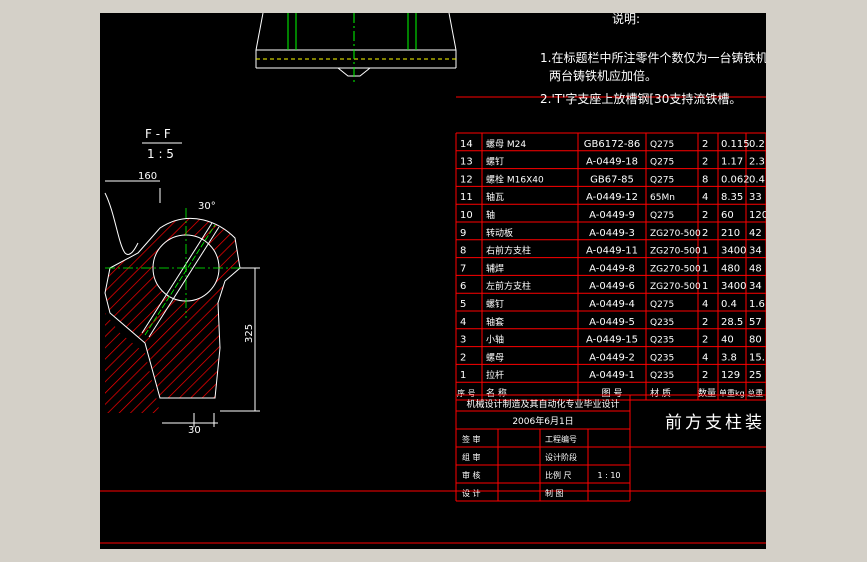 This screenshot has width=867, height=562. I want to click on title-row-label: 签 审, so click(471, 439).